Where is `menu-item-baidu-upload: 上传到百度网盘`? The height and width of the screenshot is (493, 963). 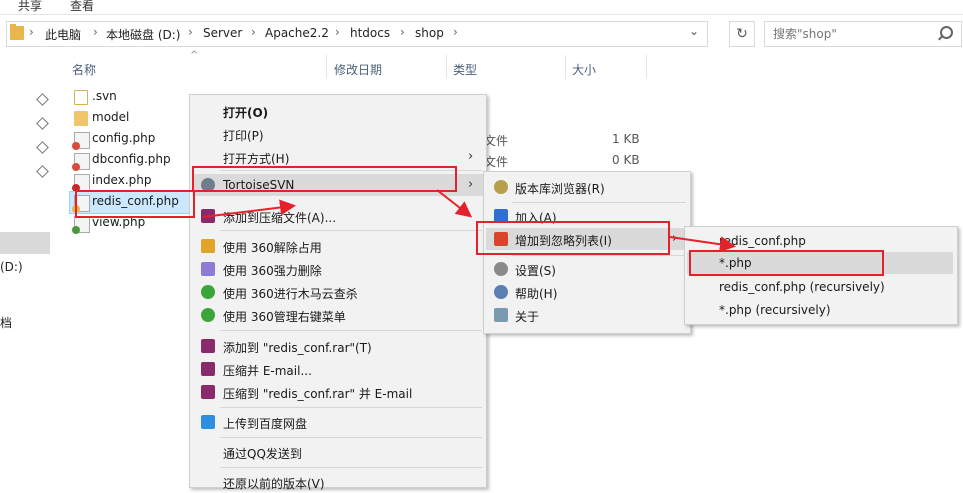 menu-item-baidu-upload: 上传到百度网盘 is located at coordinates (338, 422).